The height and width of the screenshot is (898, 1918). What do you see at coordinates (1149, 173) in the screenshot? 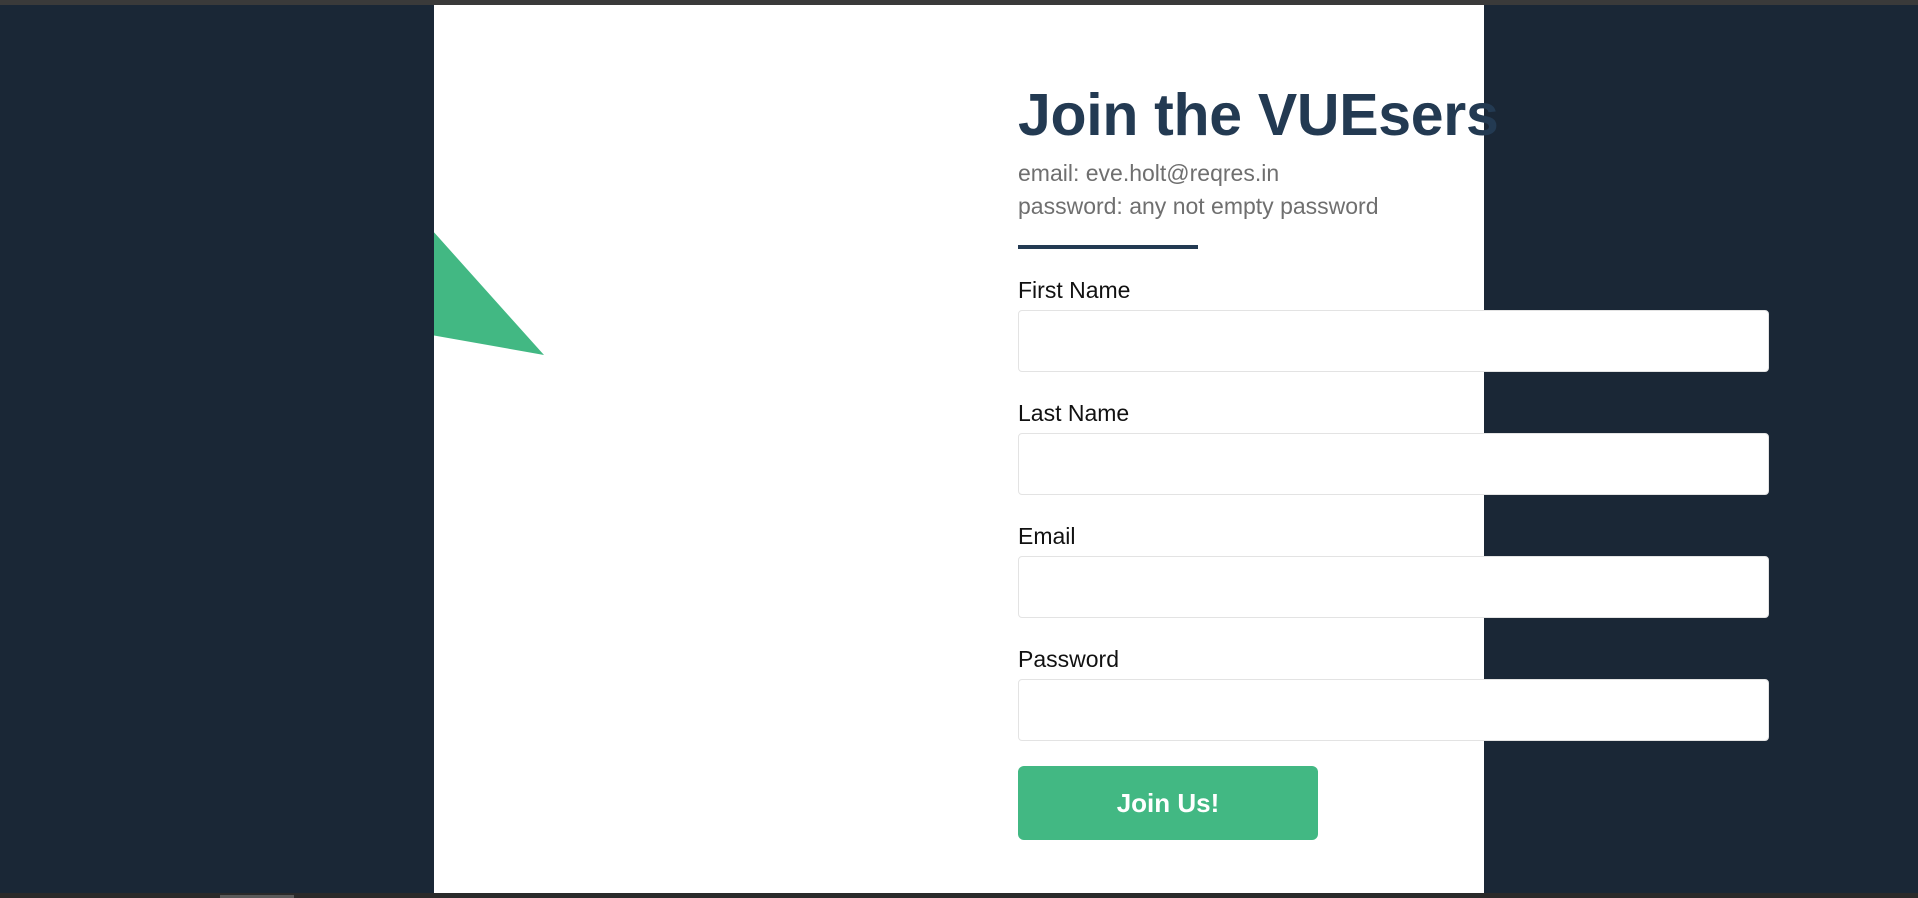
I see `hint-email: email: eve.holt@reqres.in` at bounding box center [1149, 173].